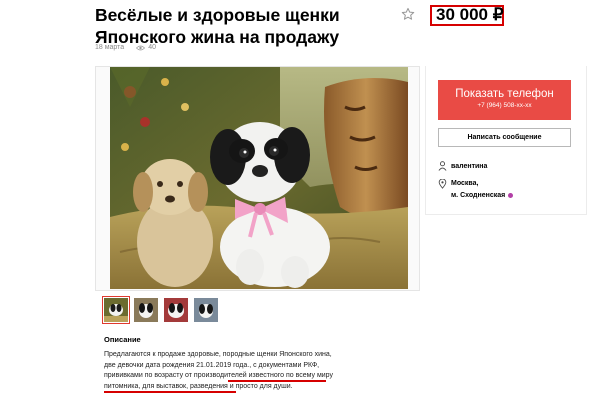 Image resolution: width=600 pixels, height=408 pixels. What do you see at coordinates (504, 137) in the screenshot?
I see `write-message-button: Написать сообщение` at bounding box center [504, 137].